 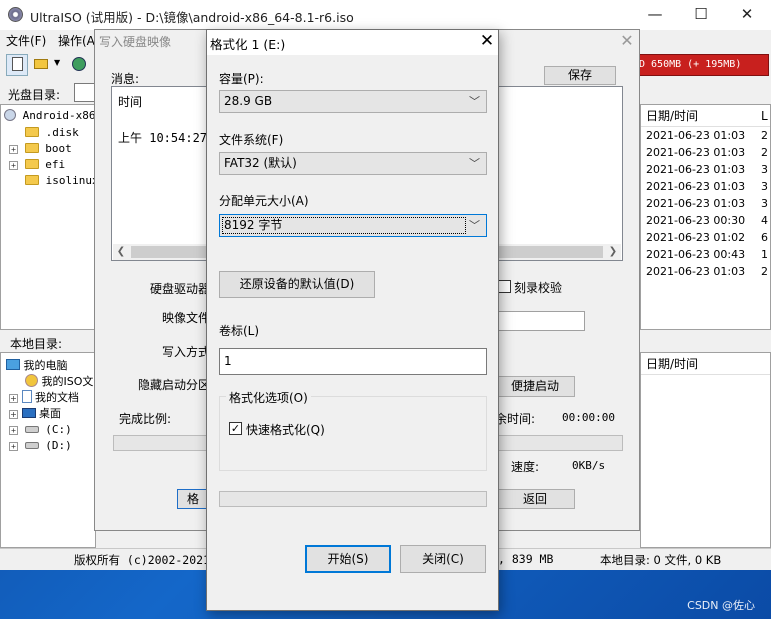 I want to click on local-tree: 我的电脑 我的ISO文 + 我的文档 + 桌面 + (C:) + (D:), so click(x=48, y=450).